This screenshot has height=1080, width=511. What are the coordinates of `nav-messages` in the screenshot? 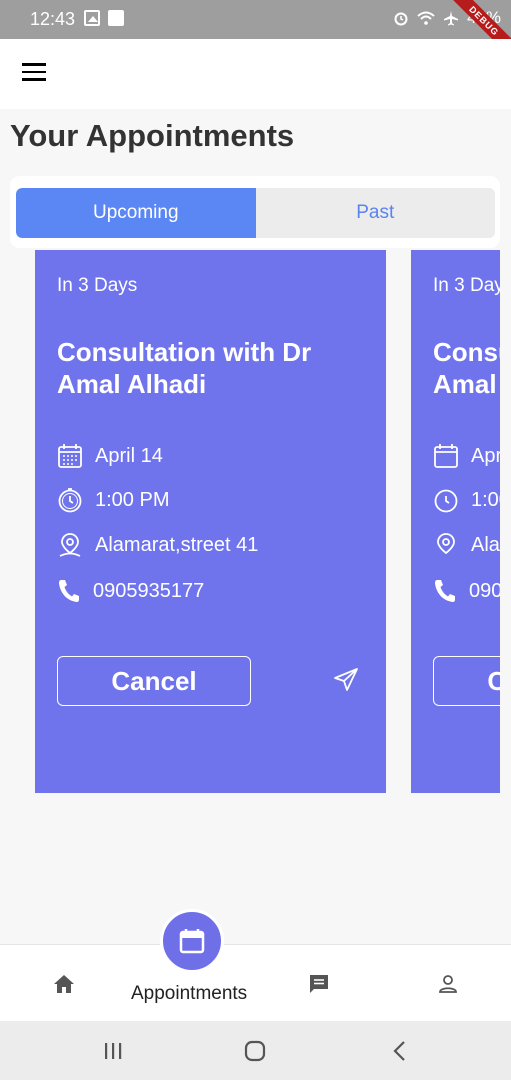 It's located at (319, 983).